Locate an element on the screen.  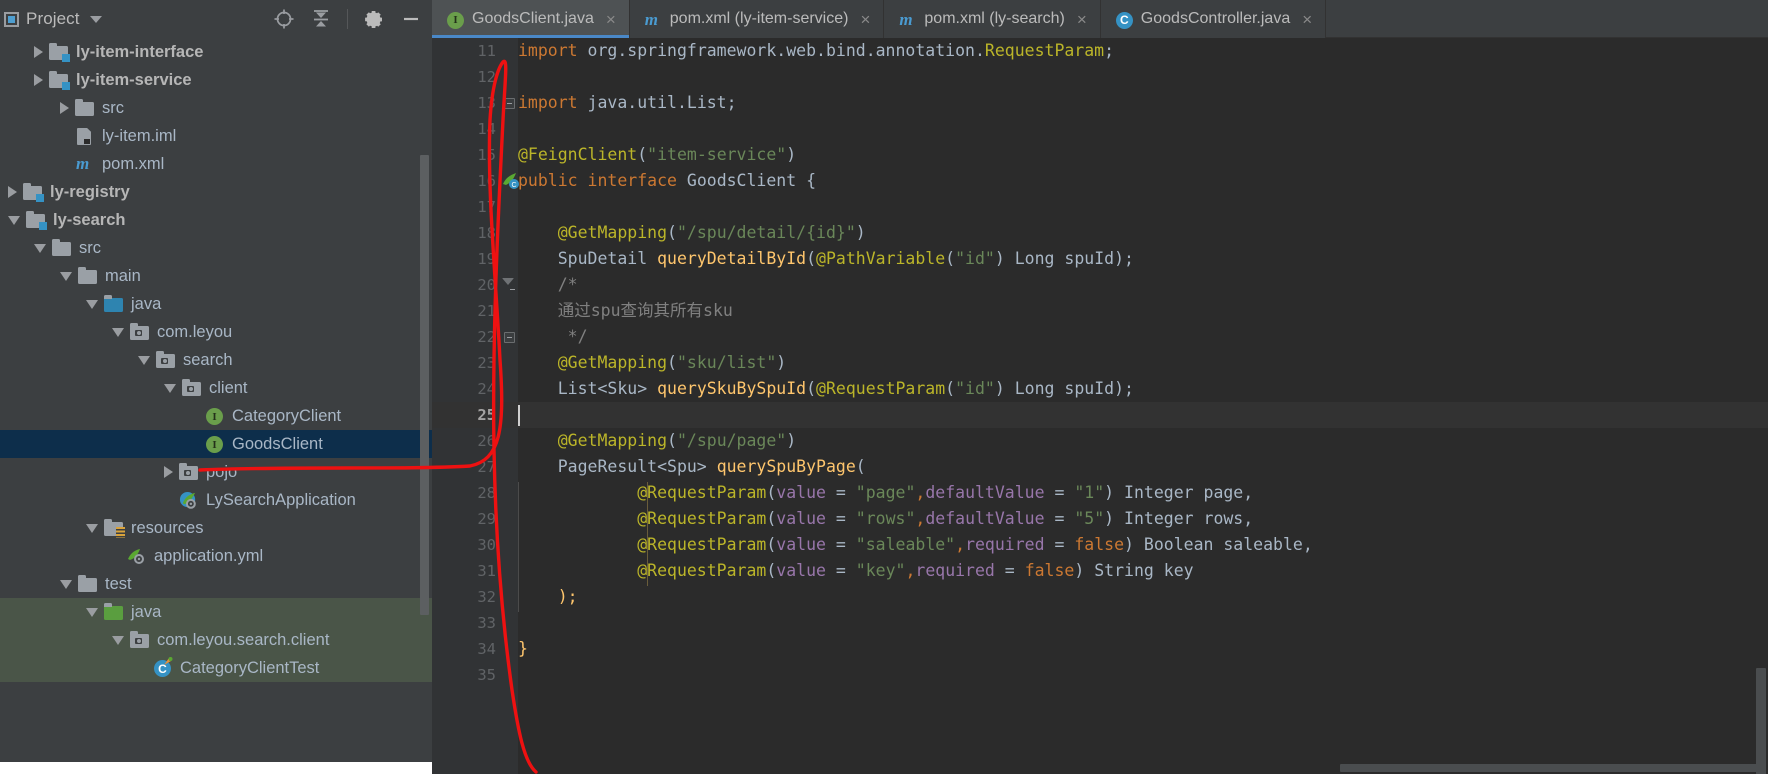
code-line-13: 13 import java.util.List; is located at coordinates (1100, 103).